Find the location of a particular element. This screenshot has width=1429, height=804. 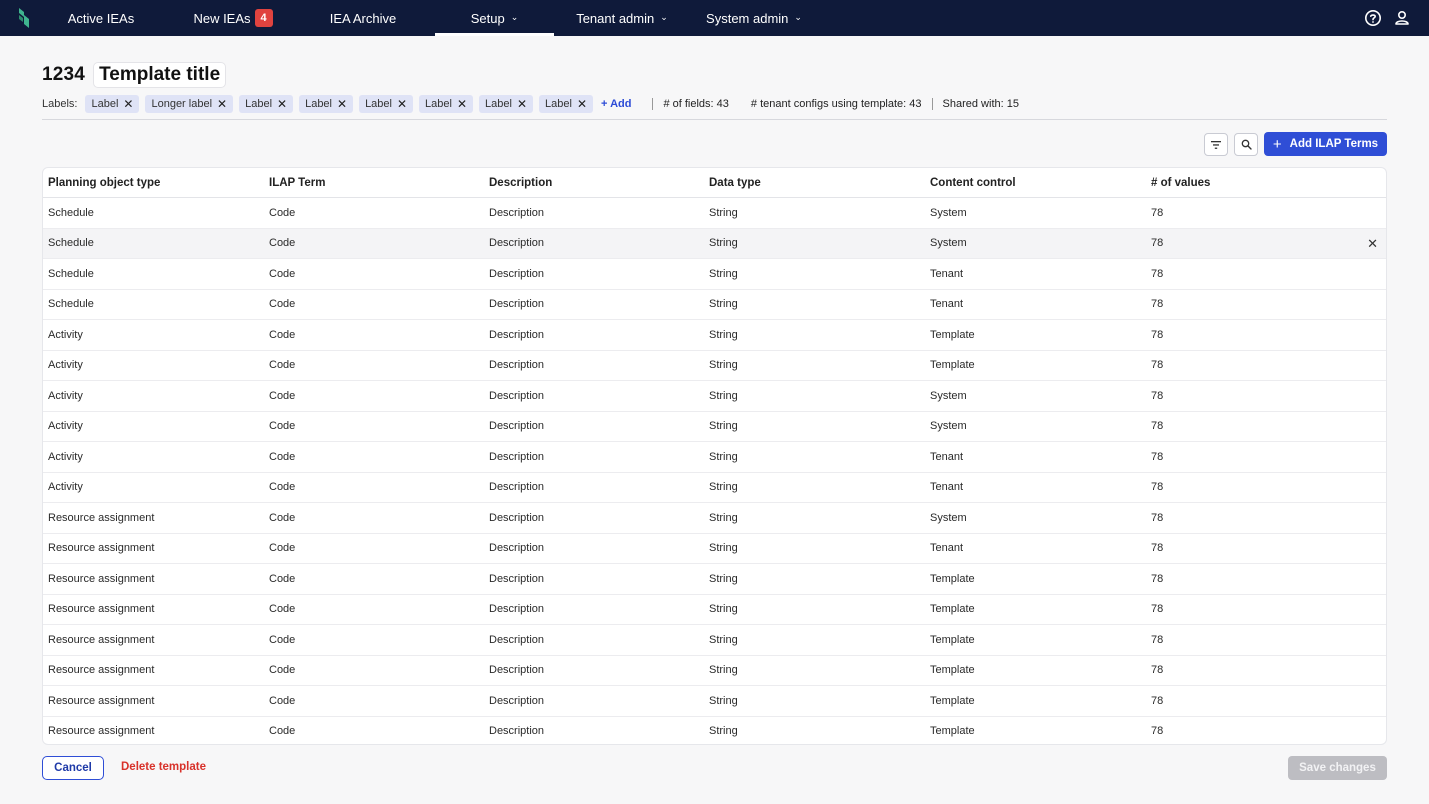

nav-new-ieas: New IEAs 4 is located at coordinates (233, 18).